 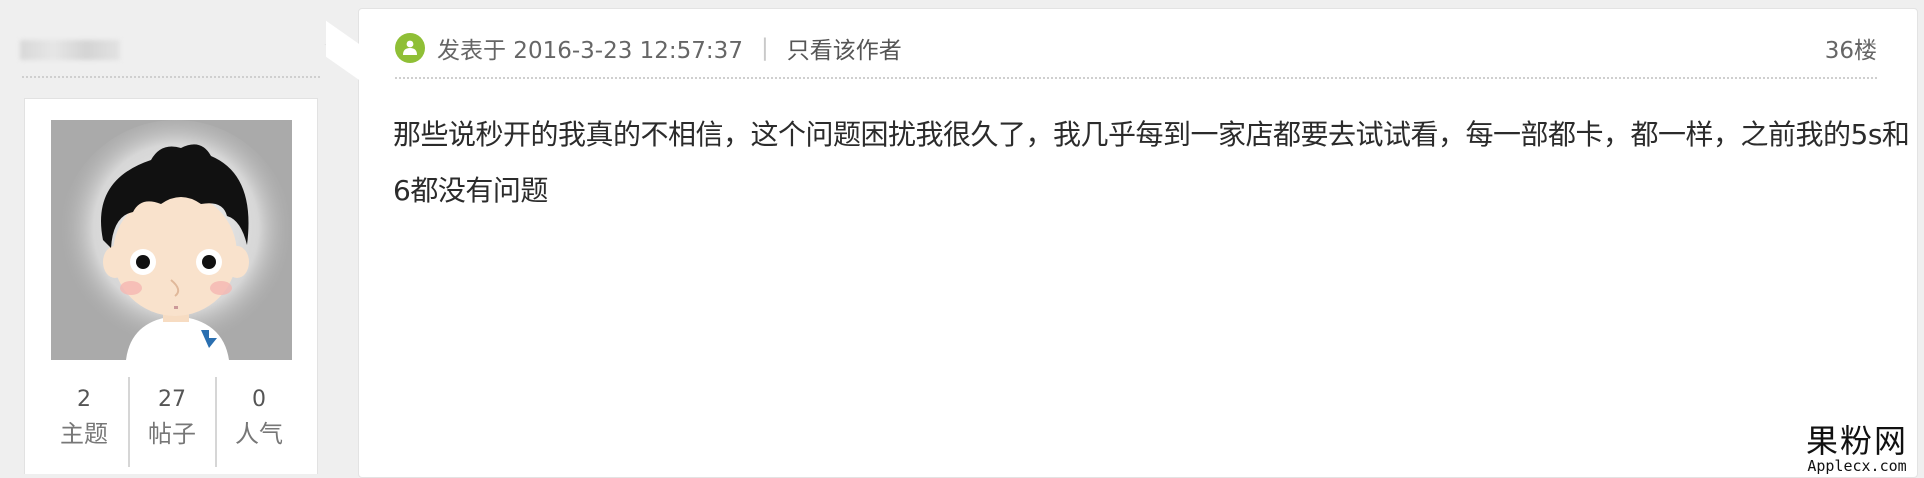 I want to click on stat-topics: 2 主题, so click(x=84, y=422).